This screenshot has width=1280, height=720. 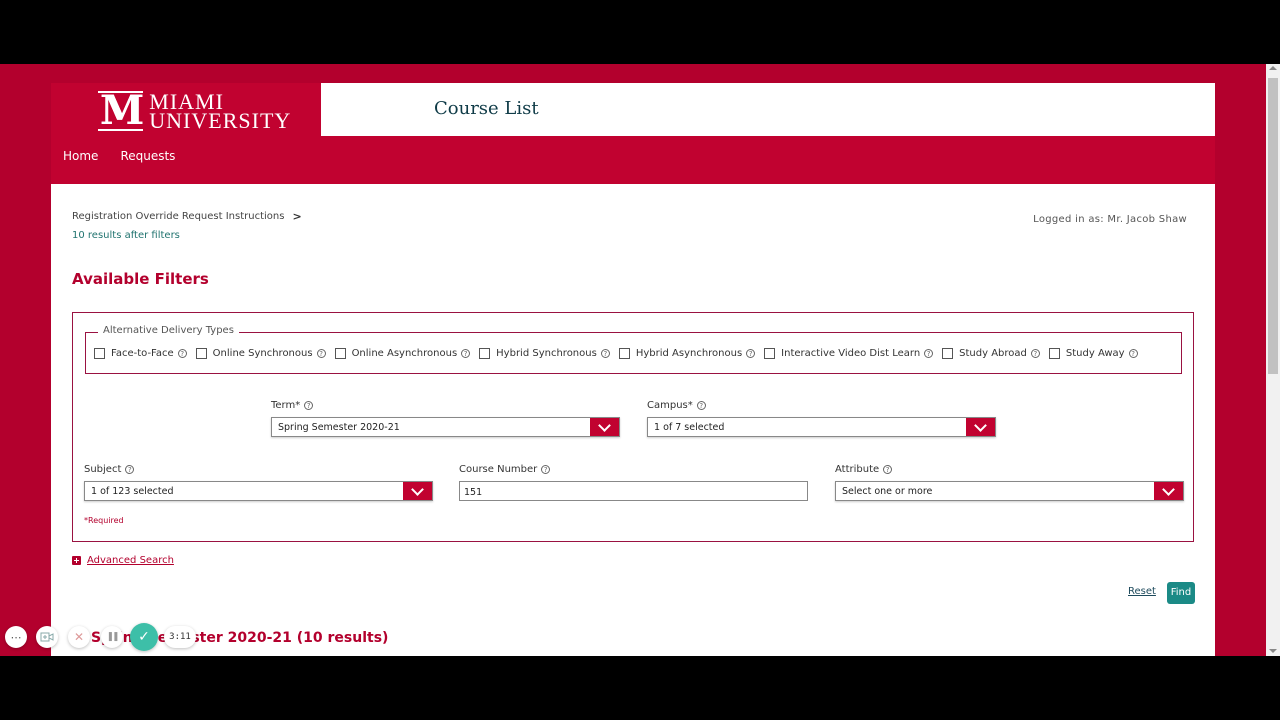 I want to click on advanced-search-link: Advanced Search, so click(x=130, y=560).